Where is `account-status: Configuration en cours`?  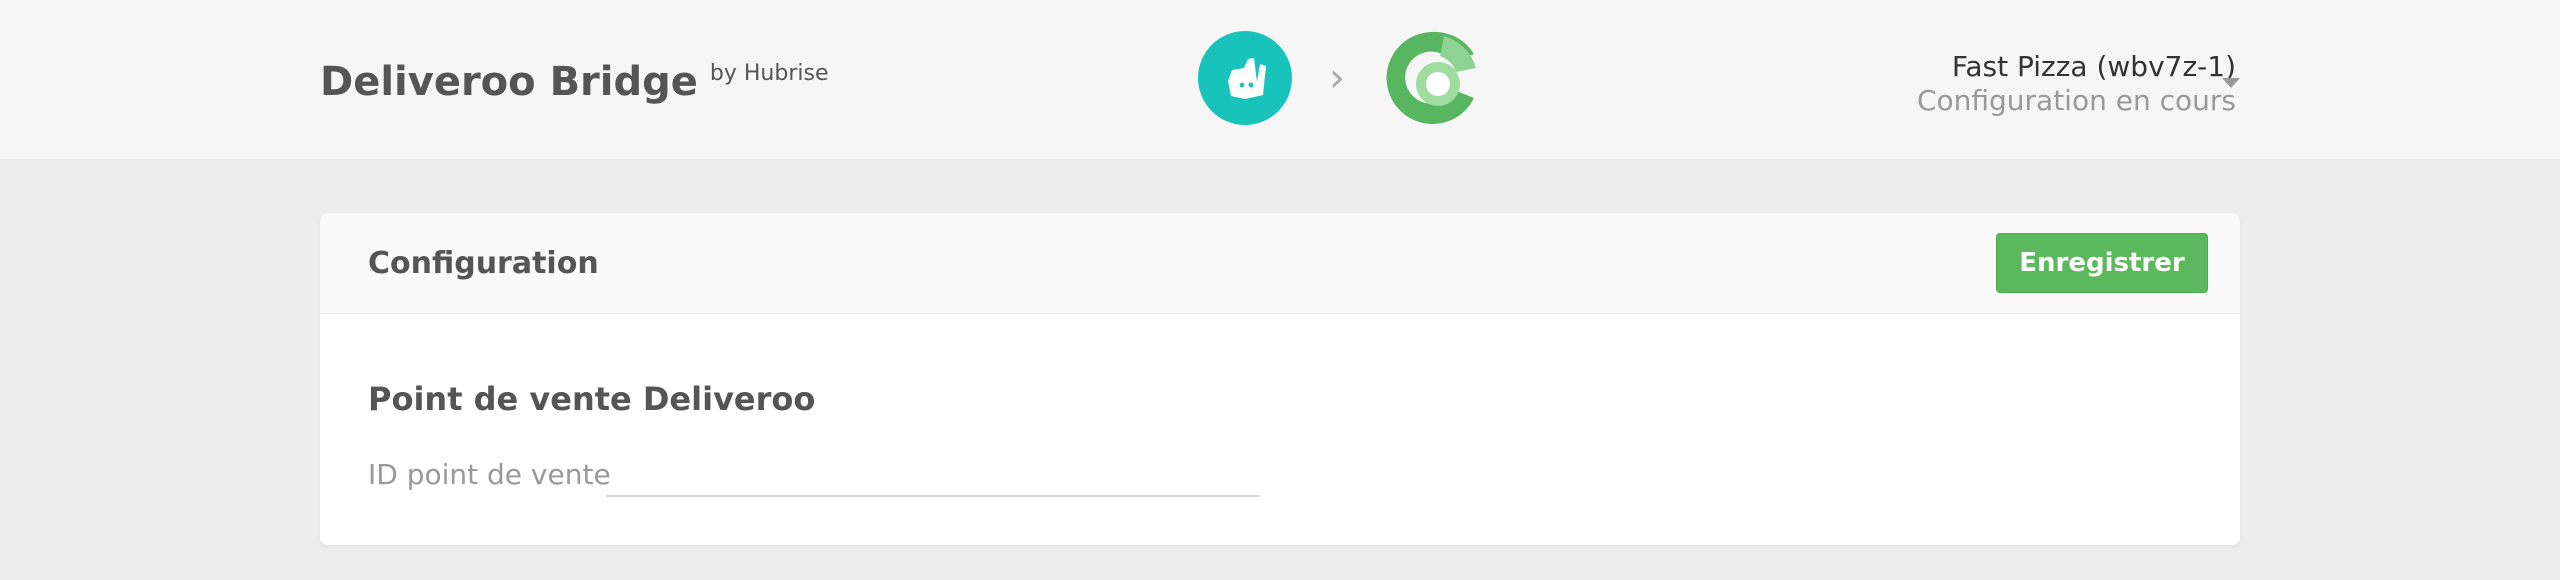
account-status: Configuration en cours is located at coordinates (2076, 100).